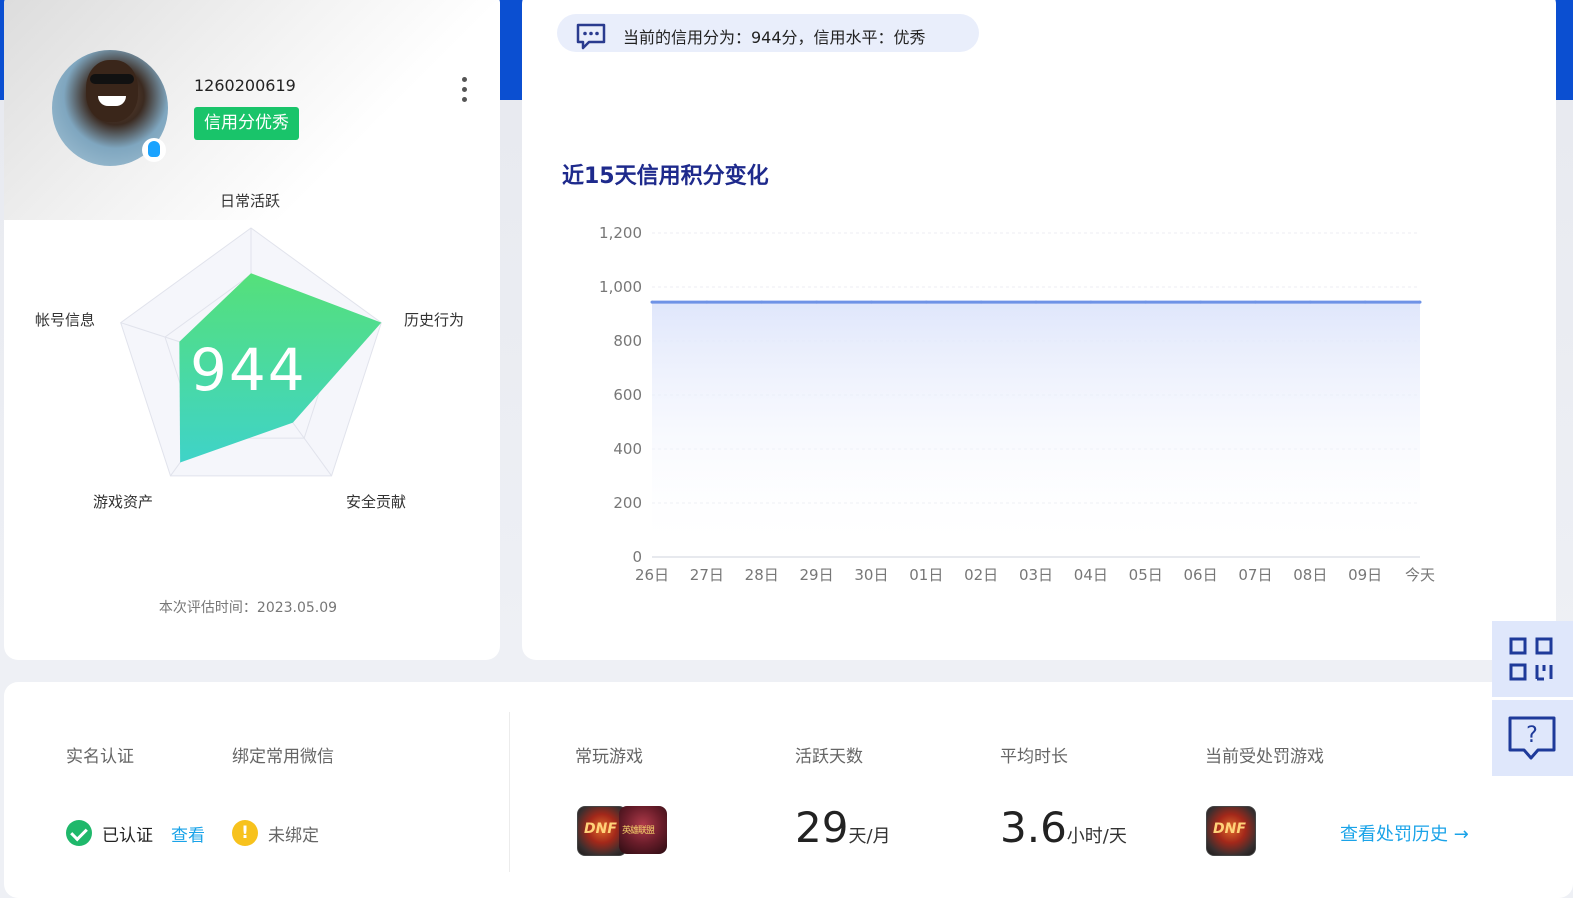  I want to click on penalty-label: 当前受处罚游戏, so click(1264, 757).